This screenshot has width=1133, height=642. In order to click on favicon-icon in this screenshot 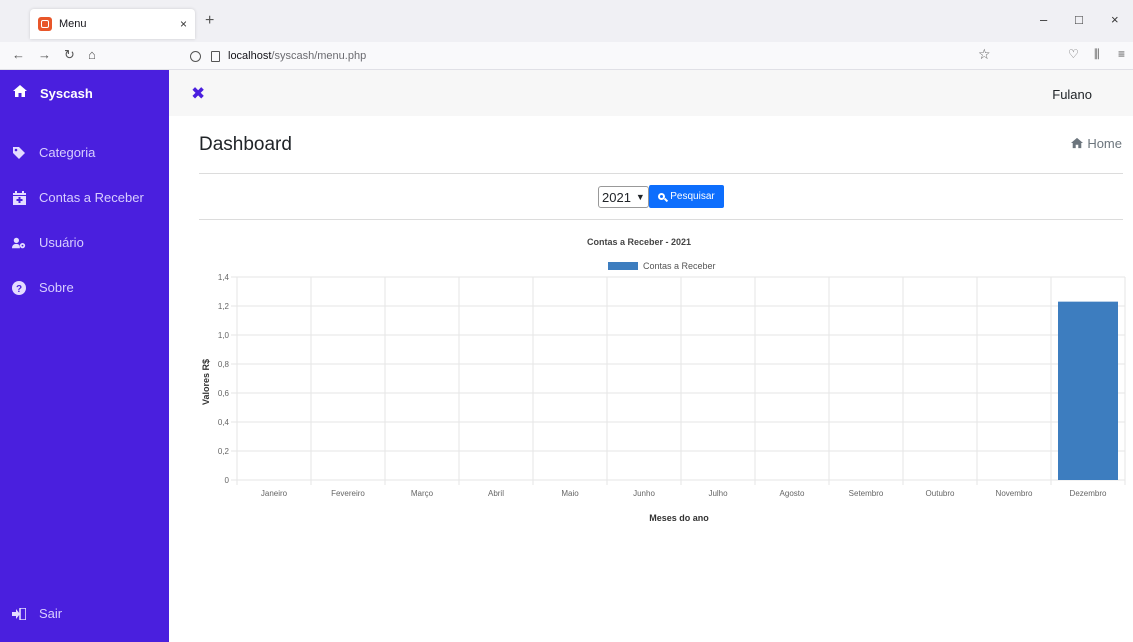, I will do `click(45, 24)`.